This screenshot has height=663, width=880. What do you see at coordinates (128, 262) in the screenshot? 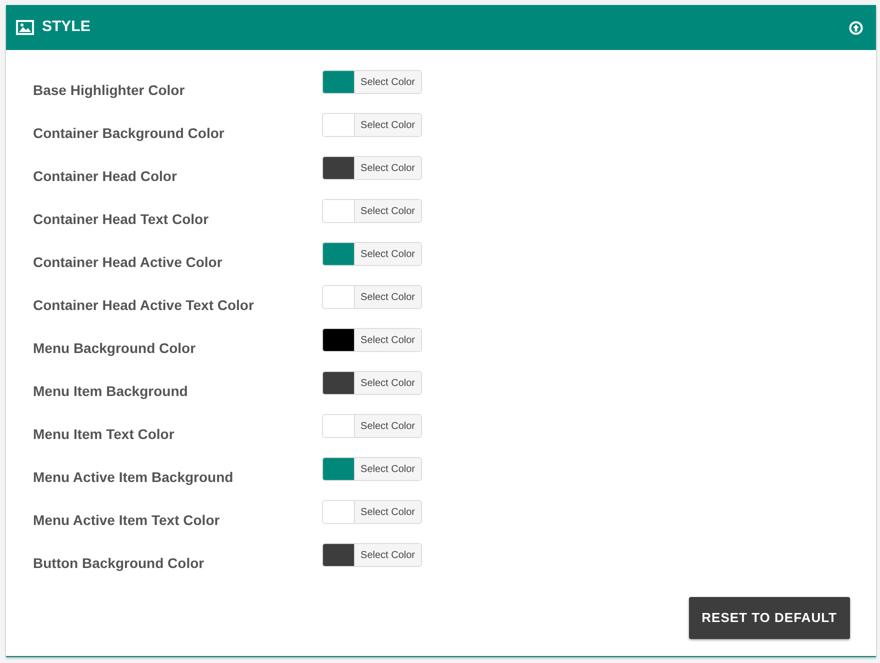
I see `setting-label: Container Head Active Color` at bounding box center [128, 262].